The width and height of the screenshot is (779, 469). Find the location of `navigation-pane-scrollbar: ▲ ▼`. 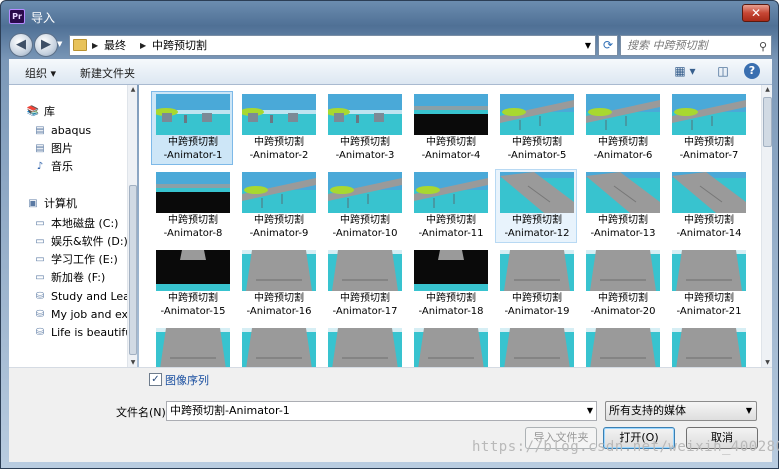

navigation-pane-scrollbar: ▲ ▼ is located at coordinates (132, 226).